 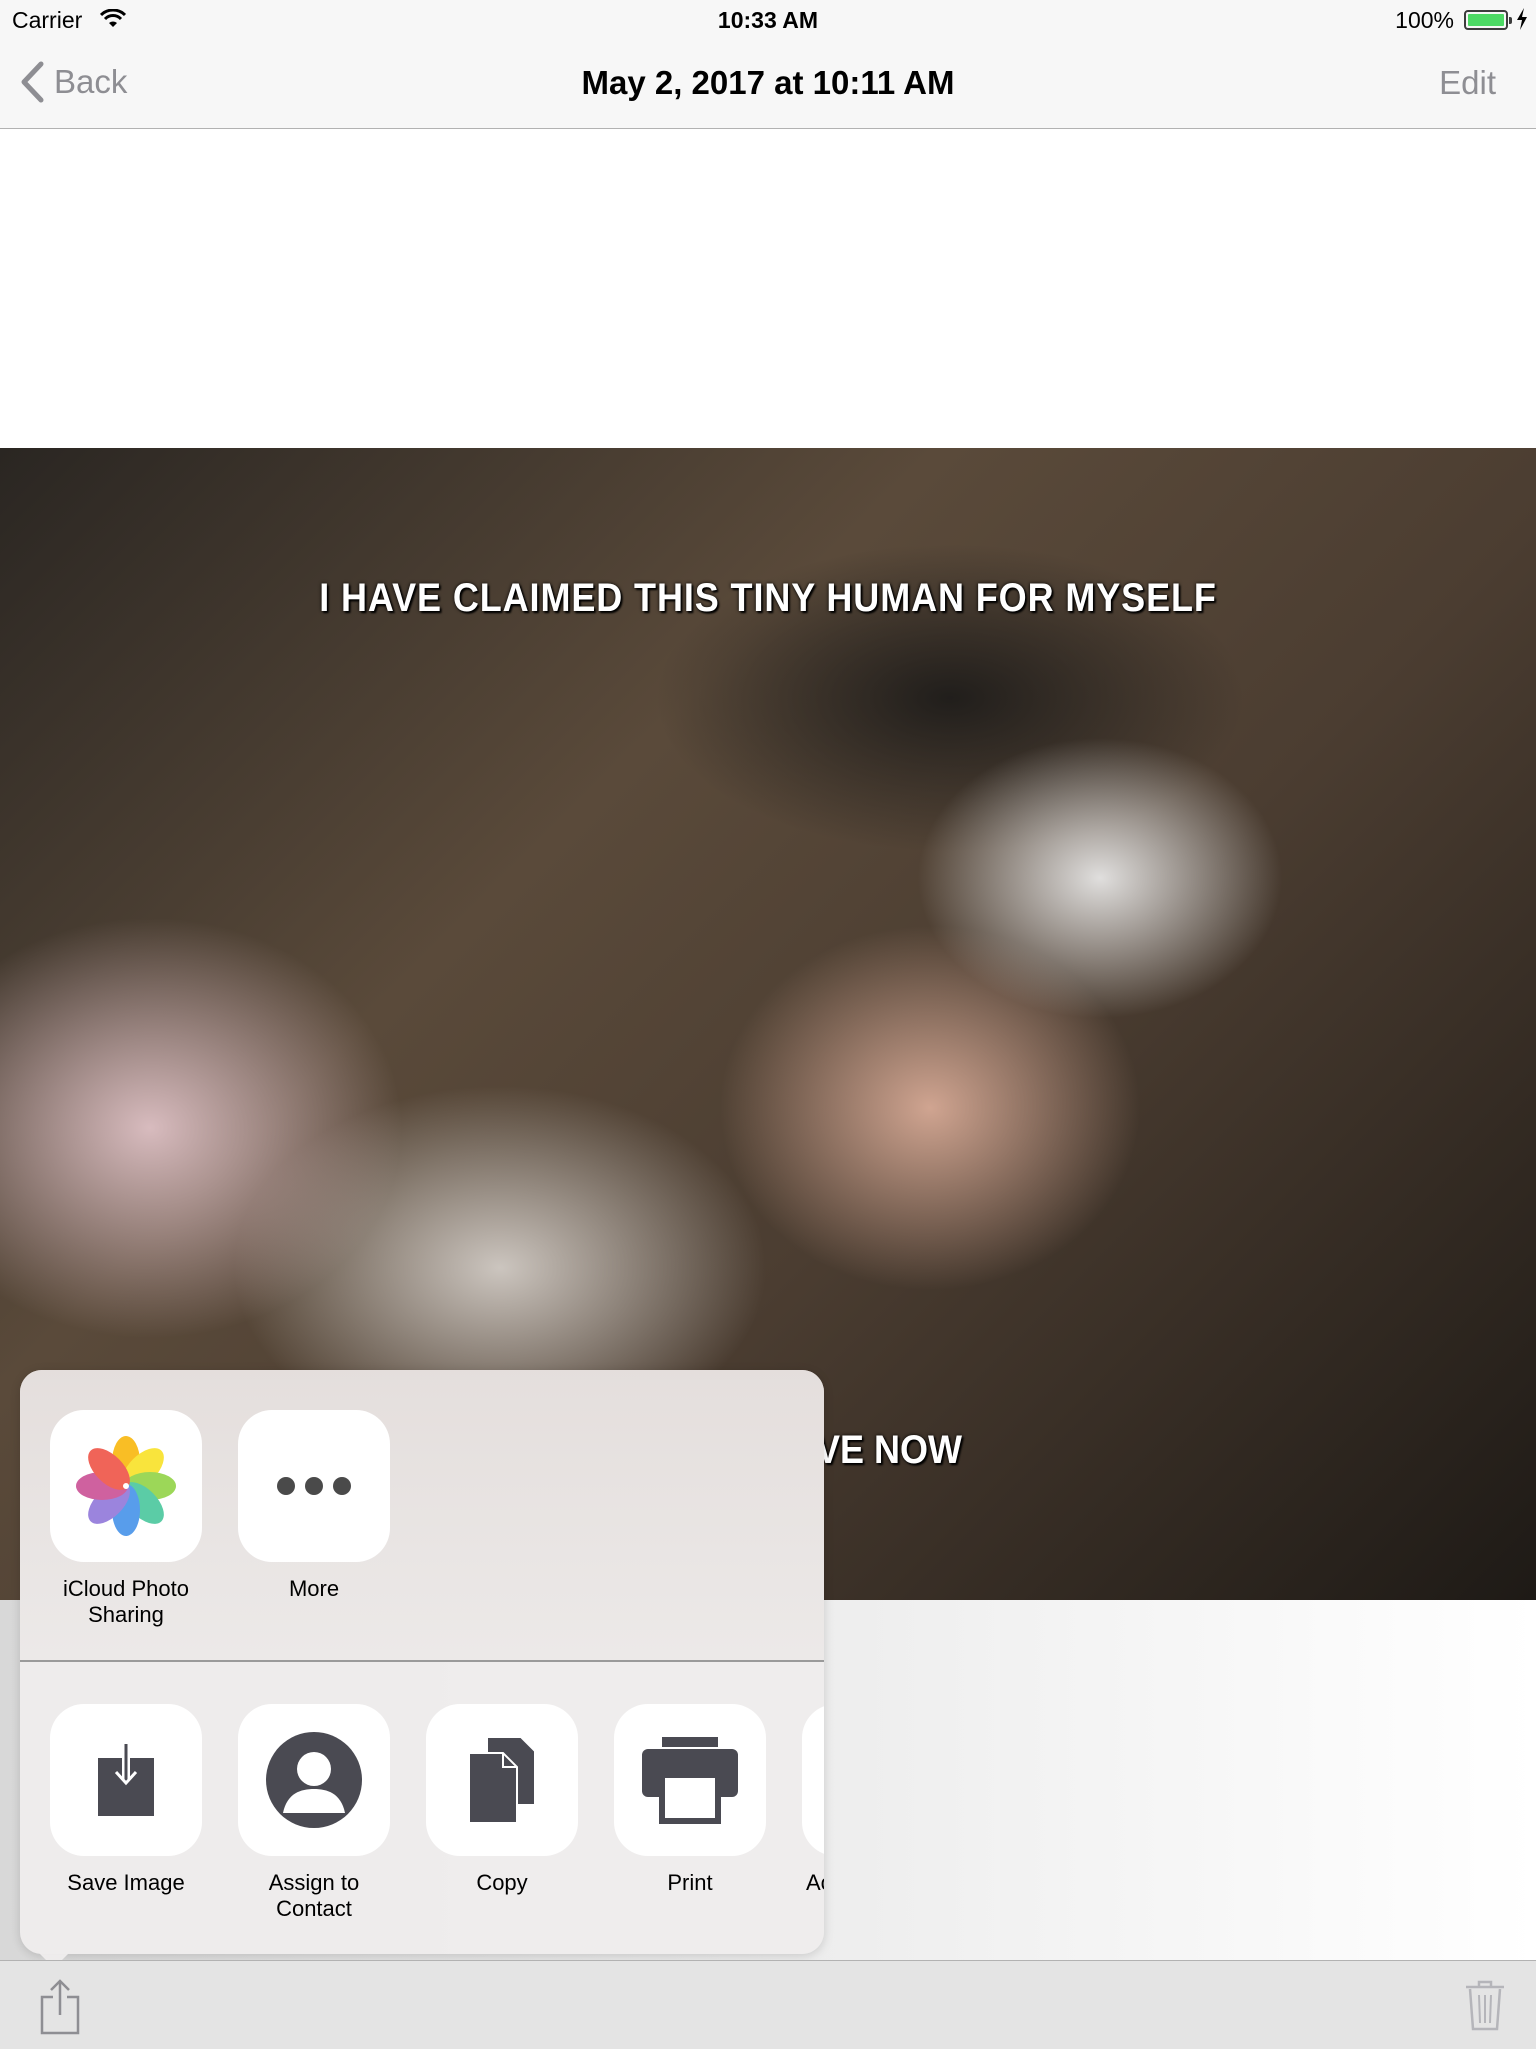 I want to click on partial-action-button: Ac, so click(x=813, y=1813).